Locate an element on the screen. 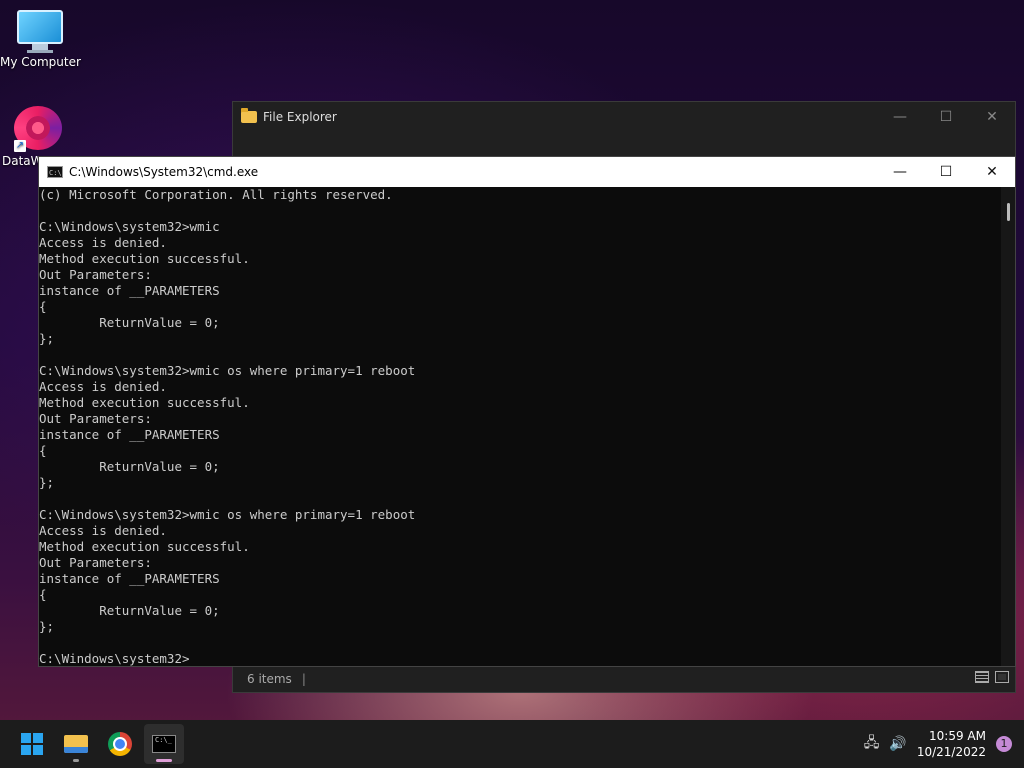  console-line: C:\Windows\system32>wmic is located at coordinates (129, 226).